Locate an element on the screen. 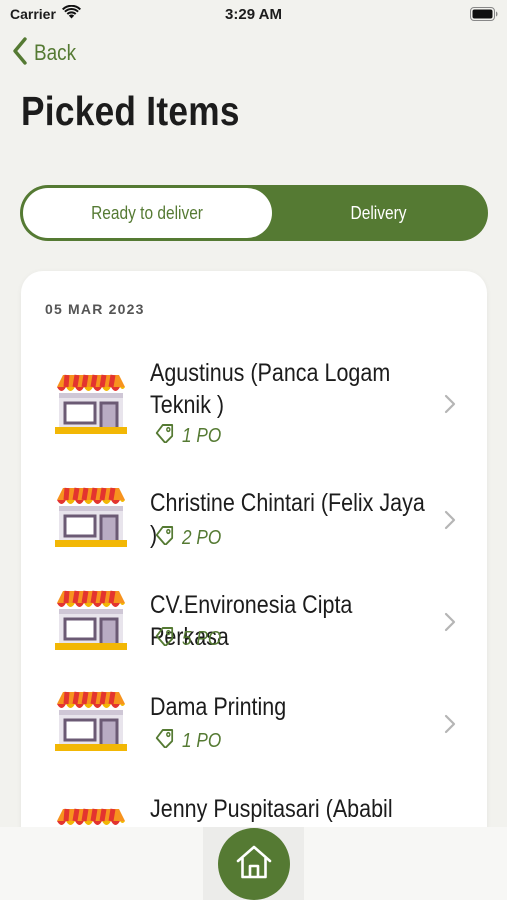 The width and height of the screenshot is (507, 900). home-icon is located at coordinates (254, 864).